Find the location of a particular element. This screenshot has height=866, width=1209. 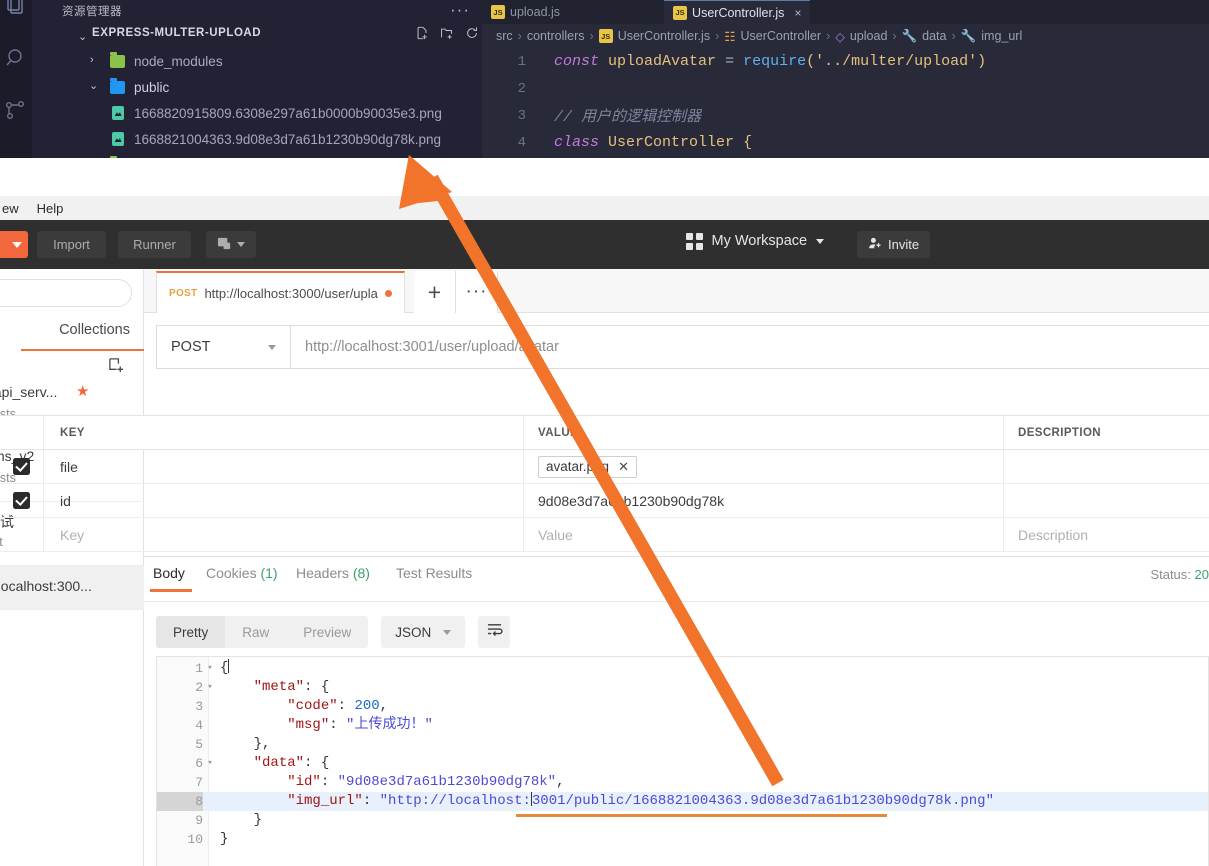

breadcrumb-item-file: UserController.js is located at coordinates (664, 36).